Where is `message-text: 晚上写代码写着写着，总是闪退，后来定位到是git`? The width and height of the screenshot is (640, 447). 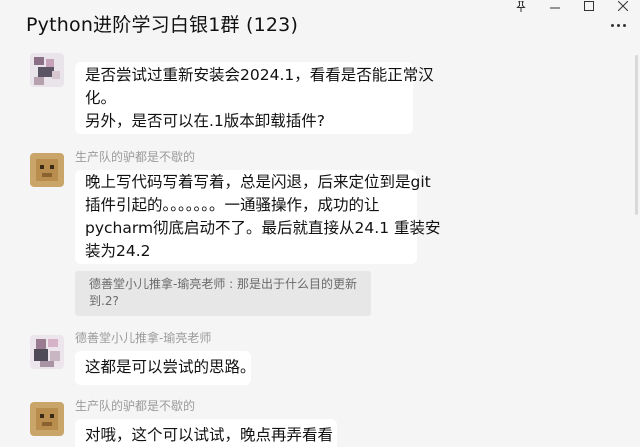 message-text: 晚上写代码写着写着，总是闪退，后来定位到是git is located at coordinates (258, 182).